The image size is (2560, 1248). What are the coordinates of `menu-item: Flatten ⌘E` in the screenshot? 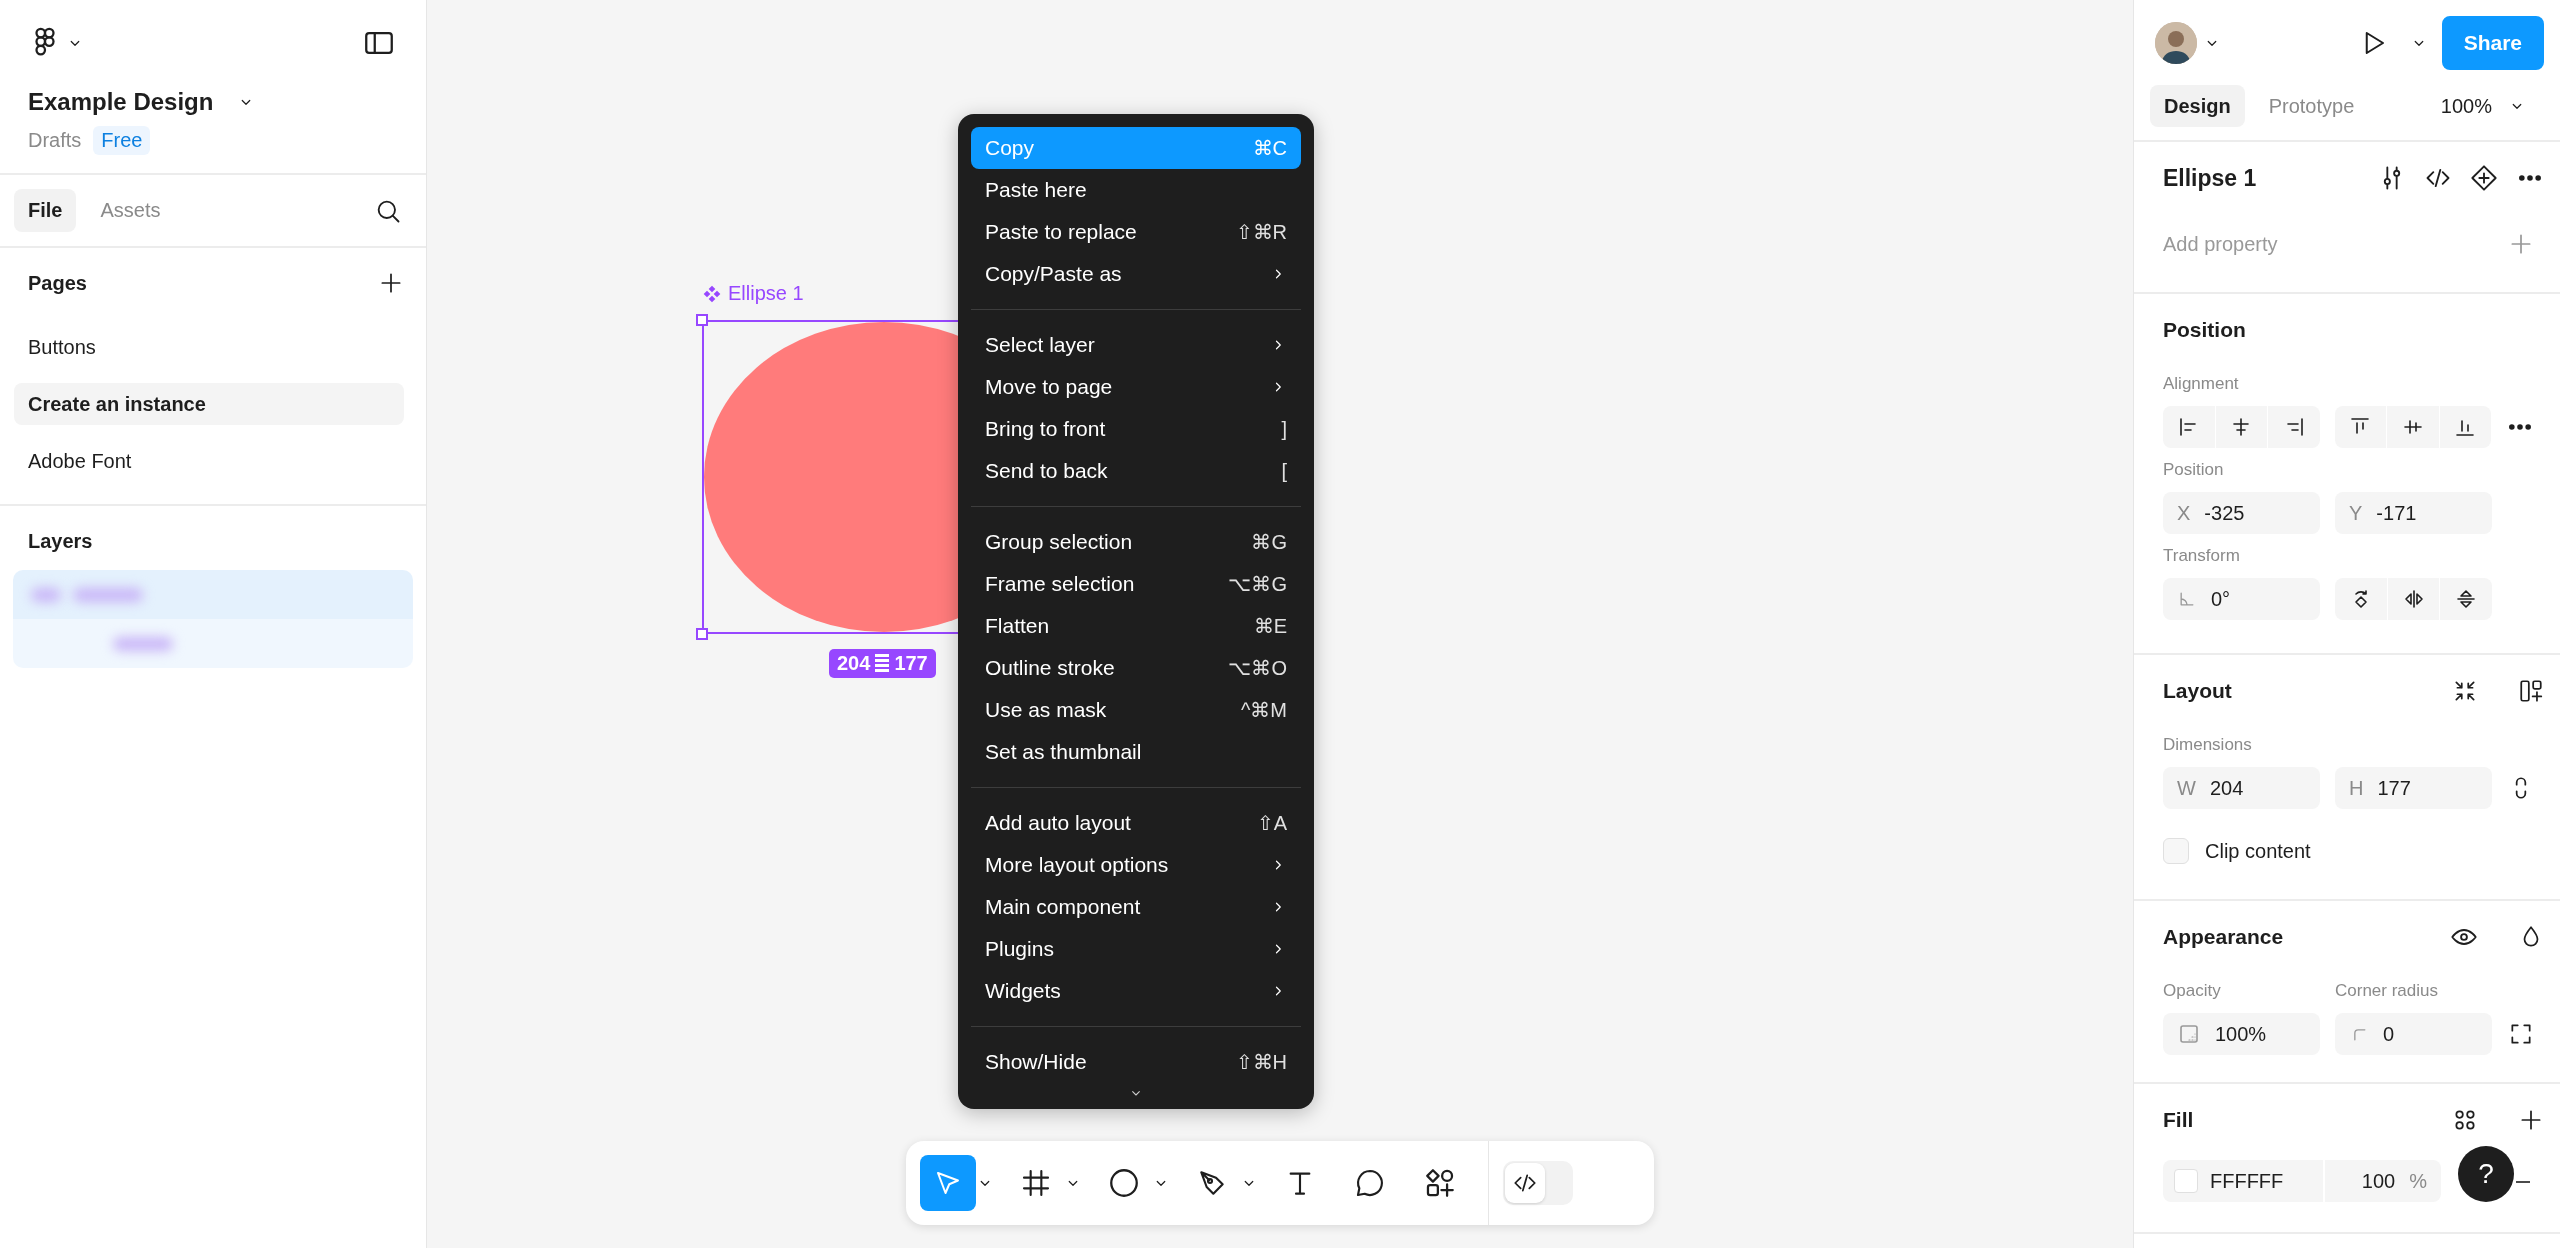 It's located at (1136, 626).